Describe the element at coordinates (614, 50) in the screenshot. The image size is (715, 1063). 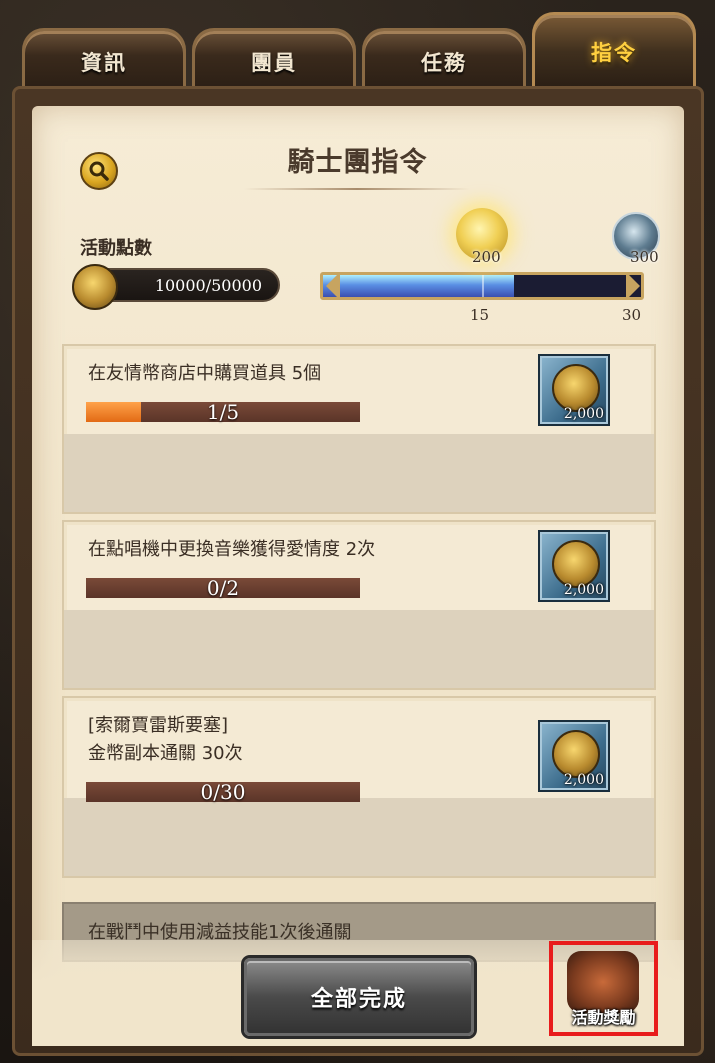
I see `tab-commands: 指令` at that location.